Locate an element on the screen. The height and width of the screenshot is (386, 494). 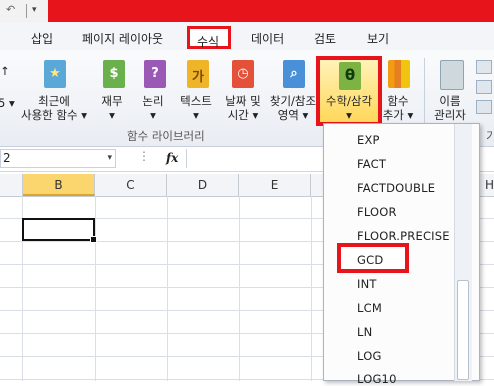
menu-item-log: LOG is located at coordinates (369, 356).